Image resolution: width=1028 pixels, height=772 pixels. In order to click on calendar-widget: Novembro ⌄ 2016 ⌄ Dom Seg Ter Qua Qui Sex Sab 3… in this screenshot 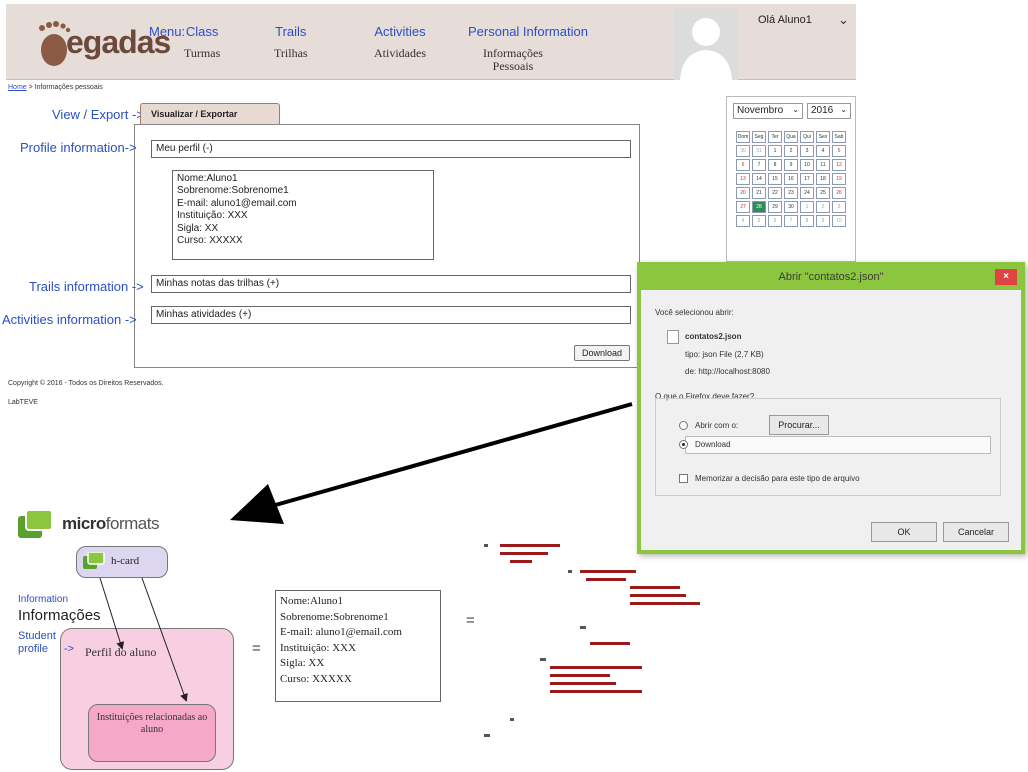, I will do `click(791, 179)`.